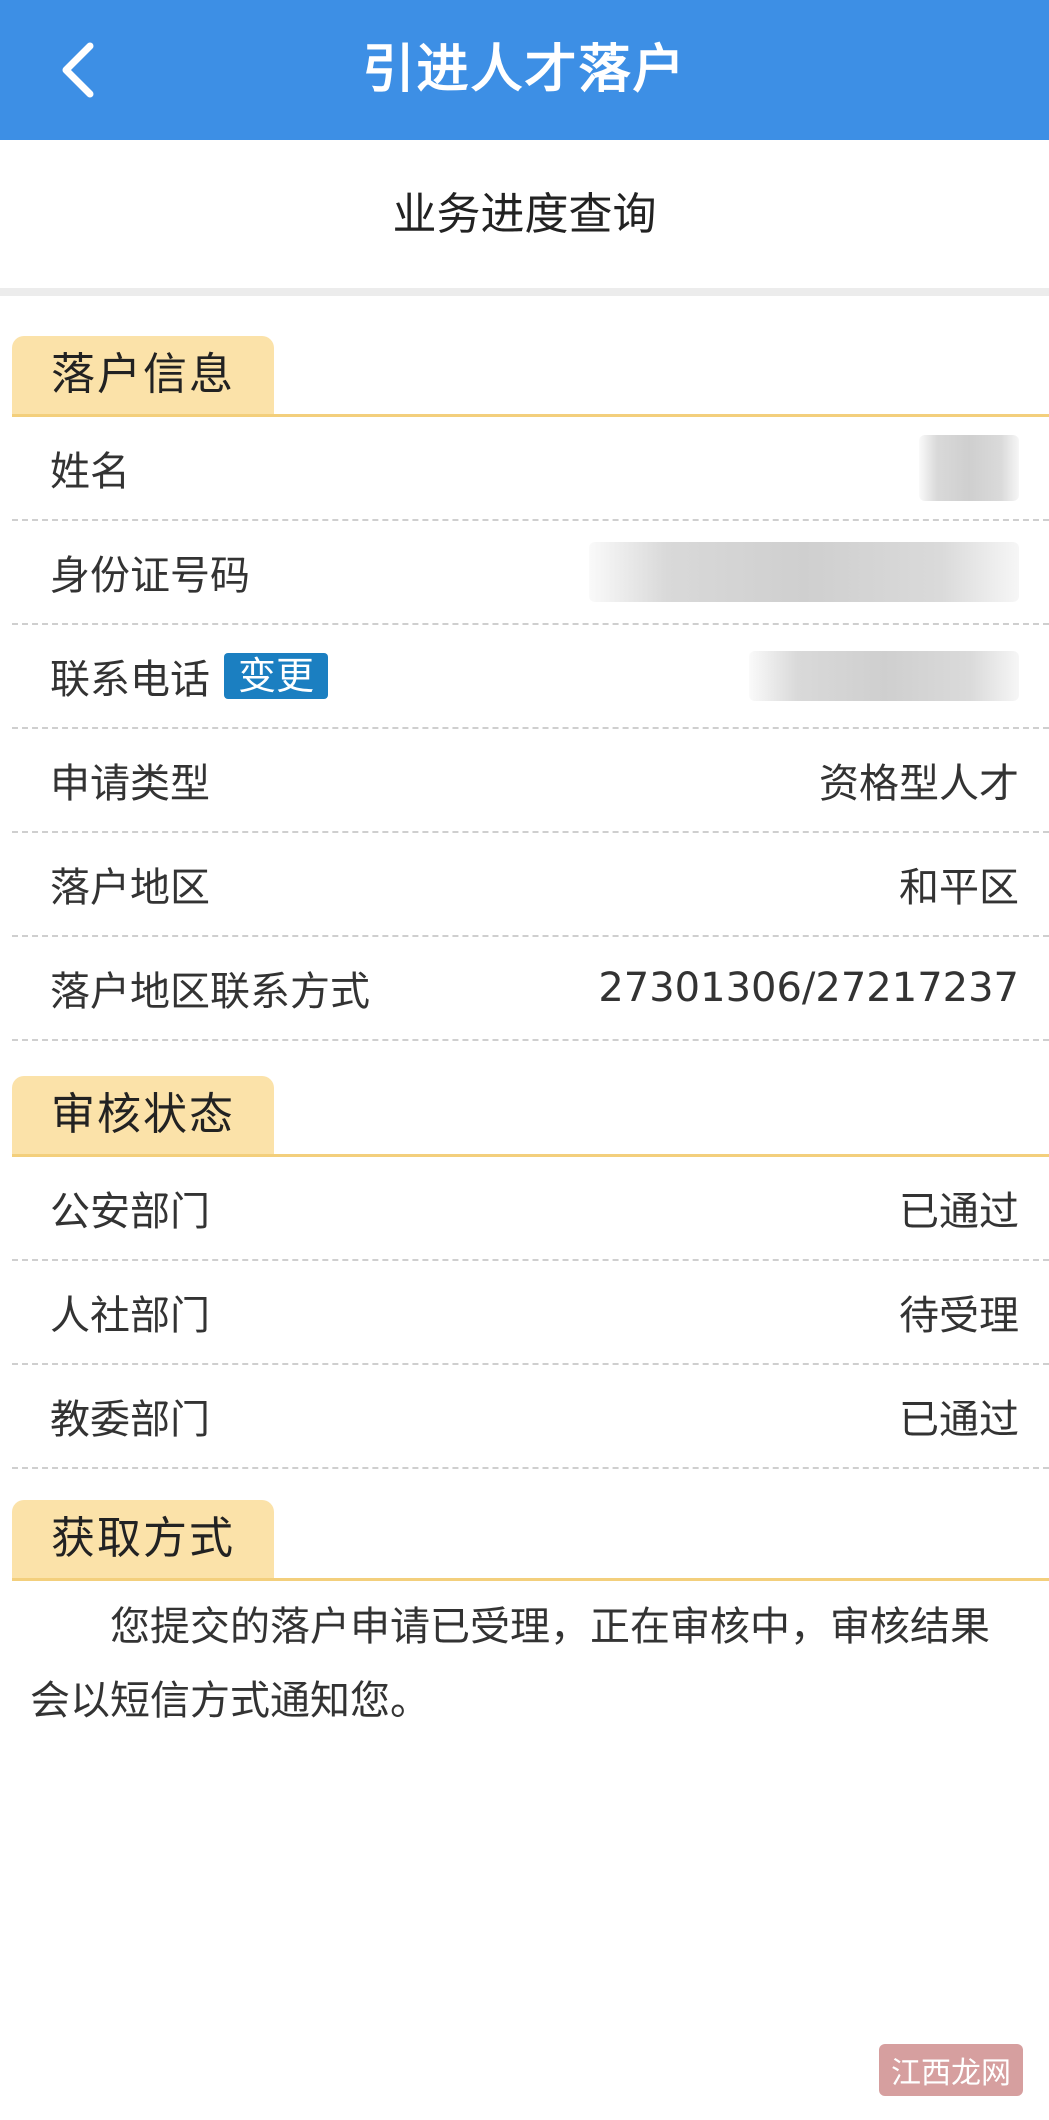 This screenshot has width=1049, height=2120. I want to click on section-tab-review-status: 审核状态, so click(143, 1115).